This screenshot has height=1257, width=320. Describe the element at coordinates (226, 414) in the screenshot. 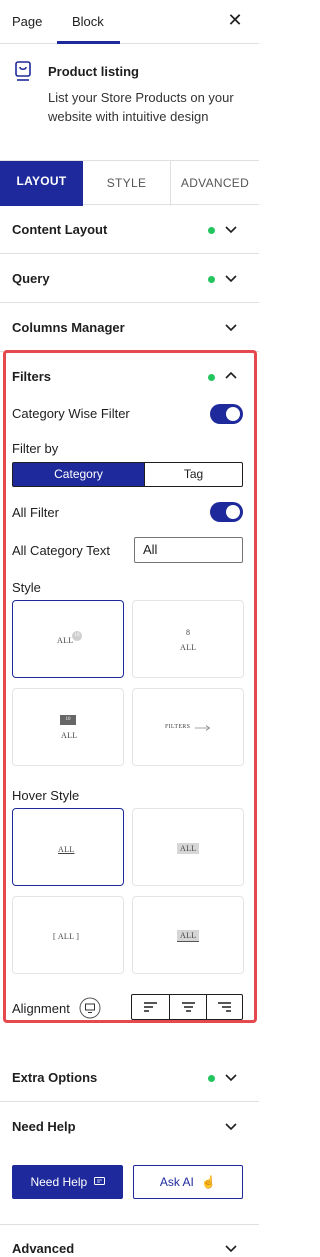

I see `category-wise-filter-toggle` at that location.